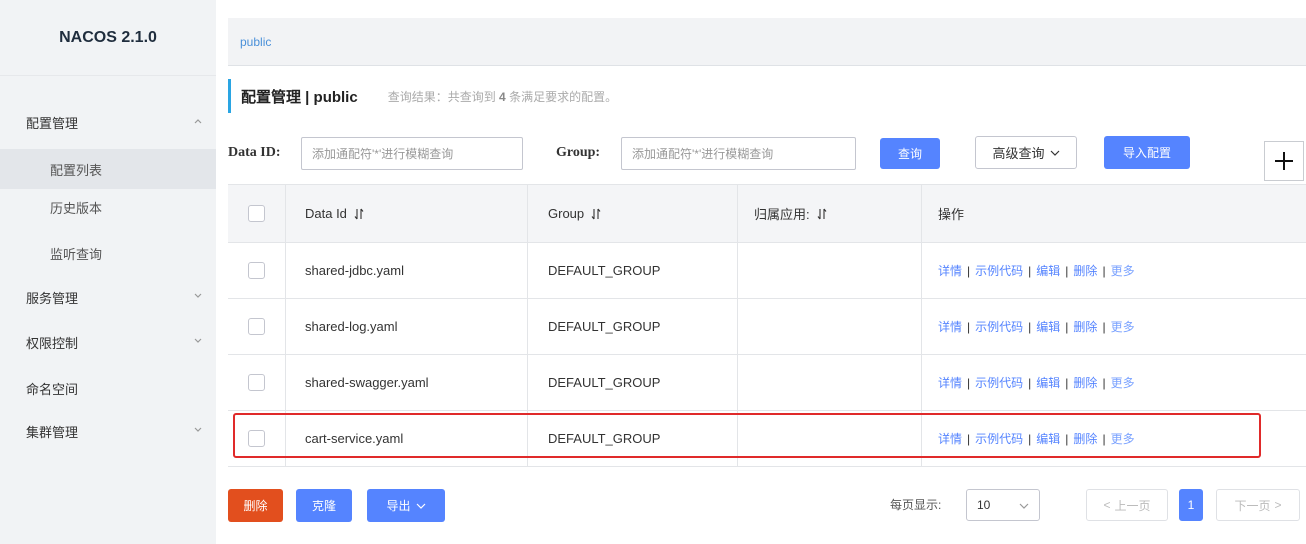  I want to click on plus-icon, so click(1284, 161).